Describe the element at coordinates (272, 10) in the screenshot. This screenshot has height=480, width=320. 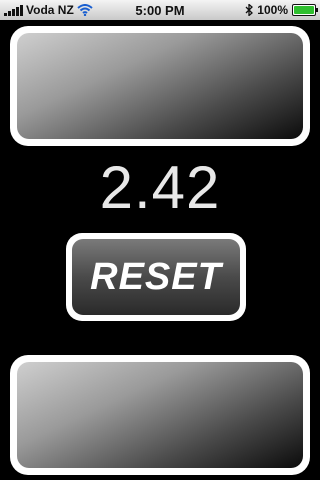
I see `battery-percent: 100%` at that location.